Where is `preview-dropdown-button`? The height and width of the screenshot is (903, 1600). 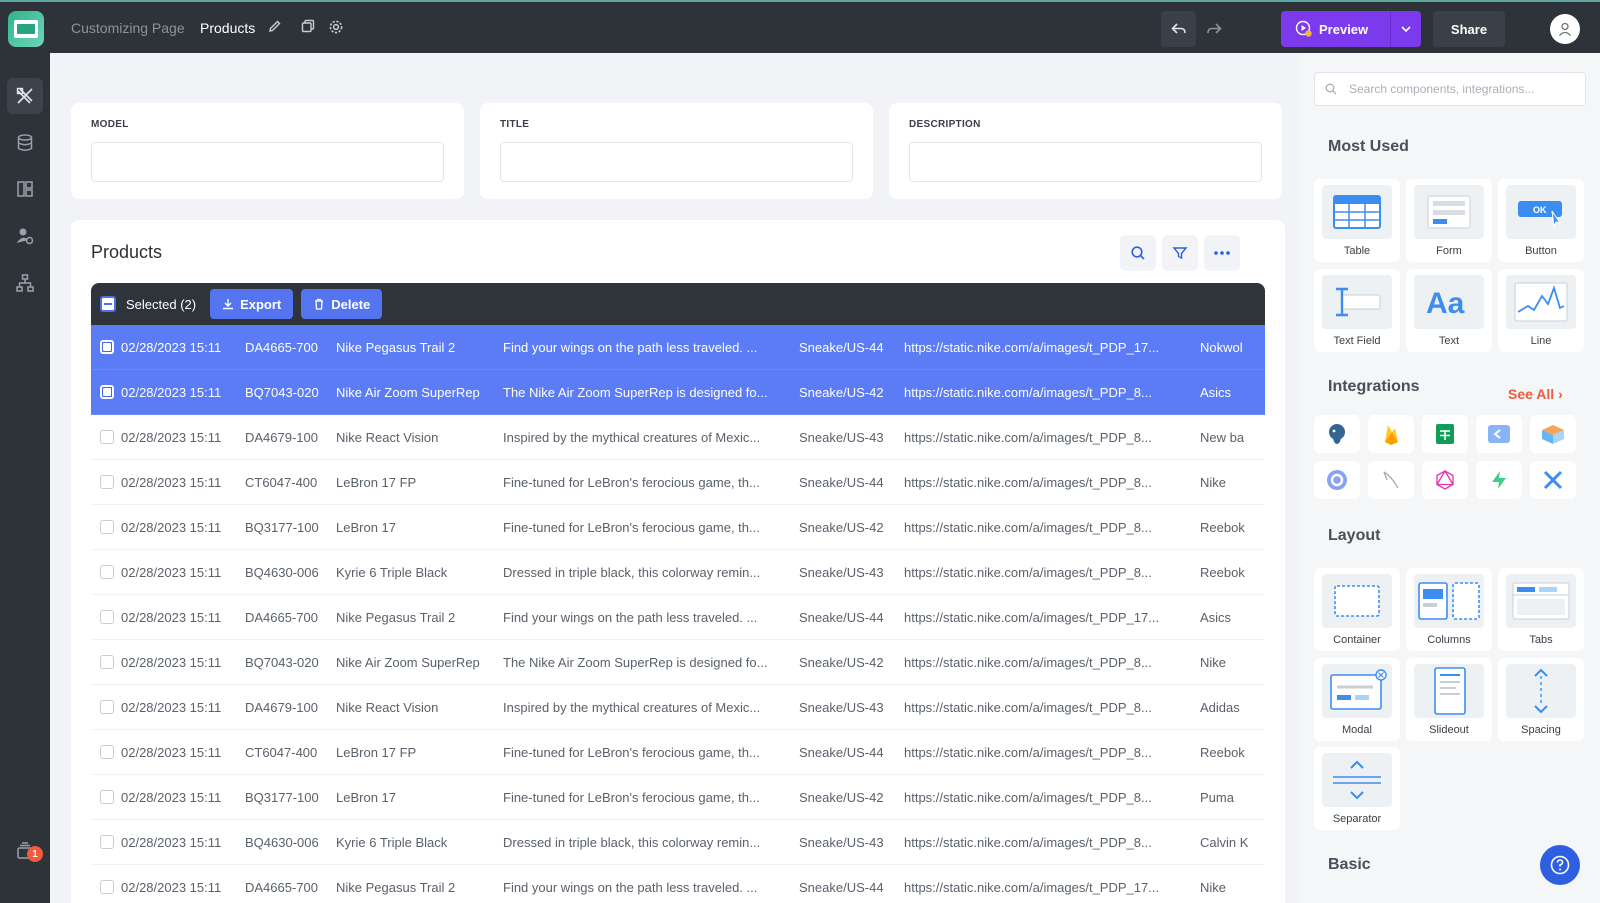
preview-dropdown-button is located at coordinates (1406, 29).